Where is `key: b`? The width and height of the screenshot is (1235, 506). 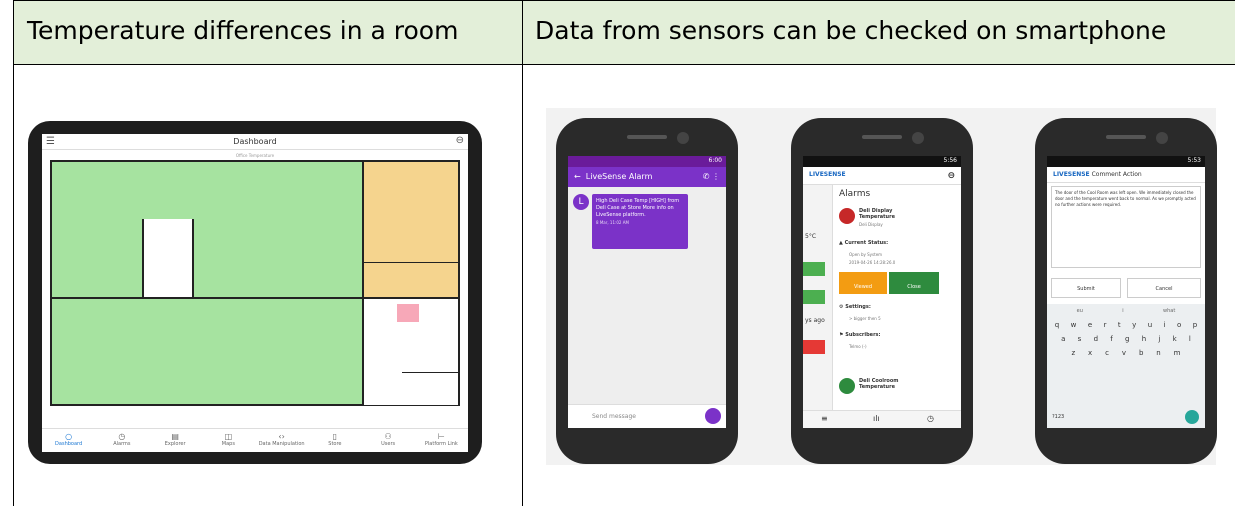
key: b is located at coordinates (1141, 353).